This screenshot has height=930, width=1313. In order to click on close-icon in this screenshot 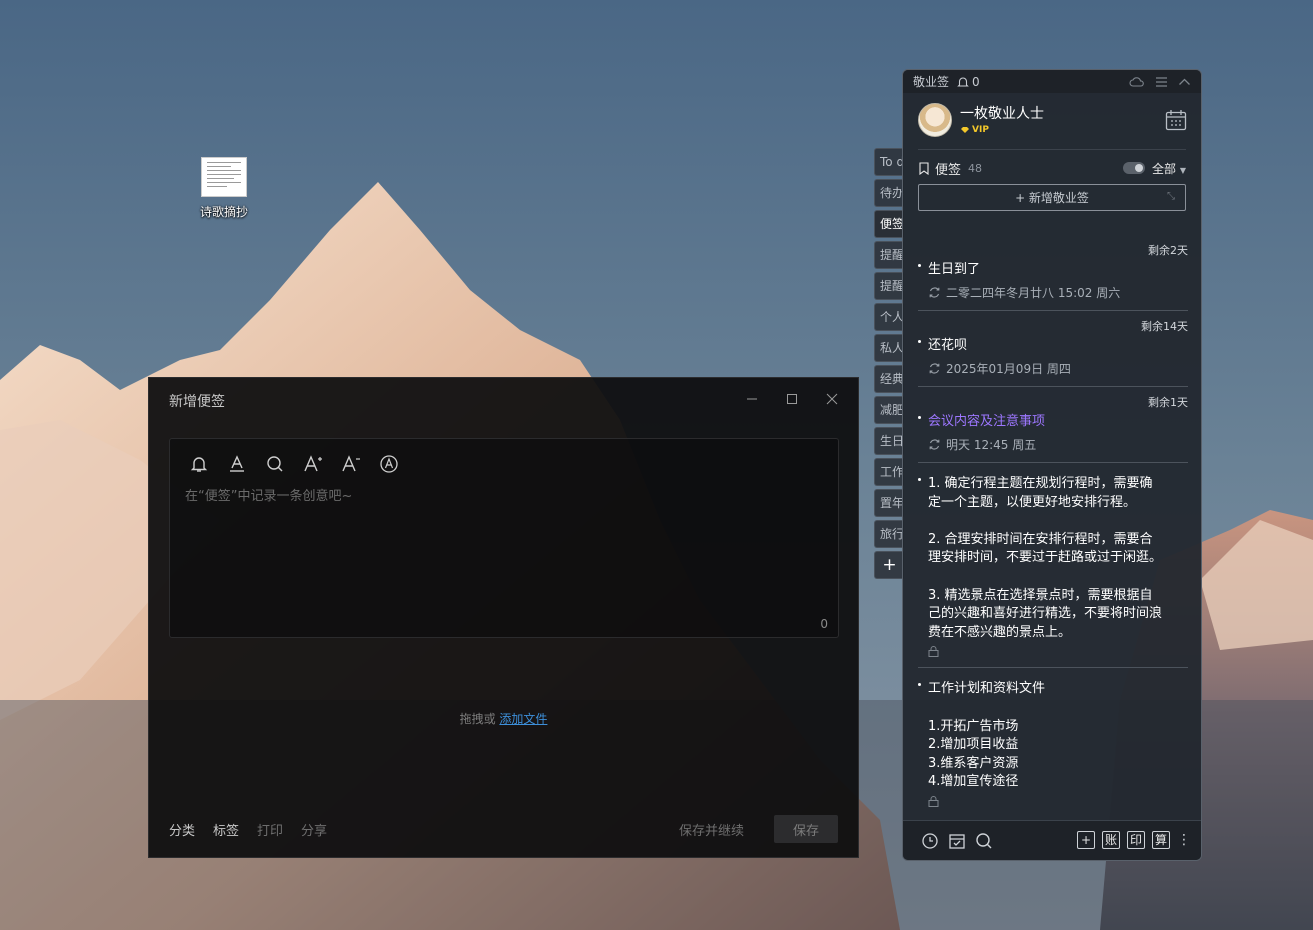, I will do `click(832, 399)`.